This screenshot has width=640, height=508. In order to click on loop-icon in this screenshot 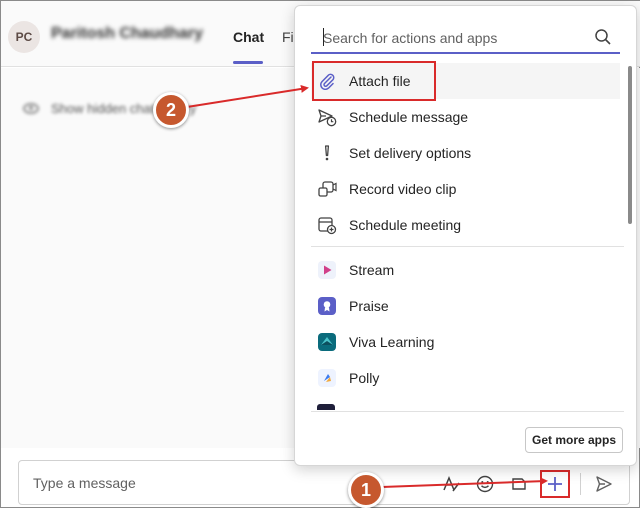, I will do `click(519, 484)`.